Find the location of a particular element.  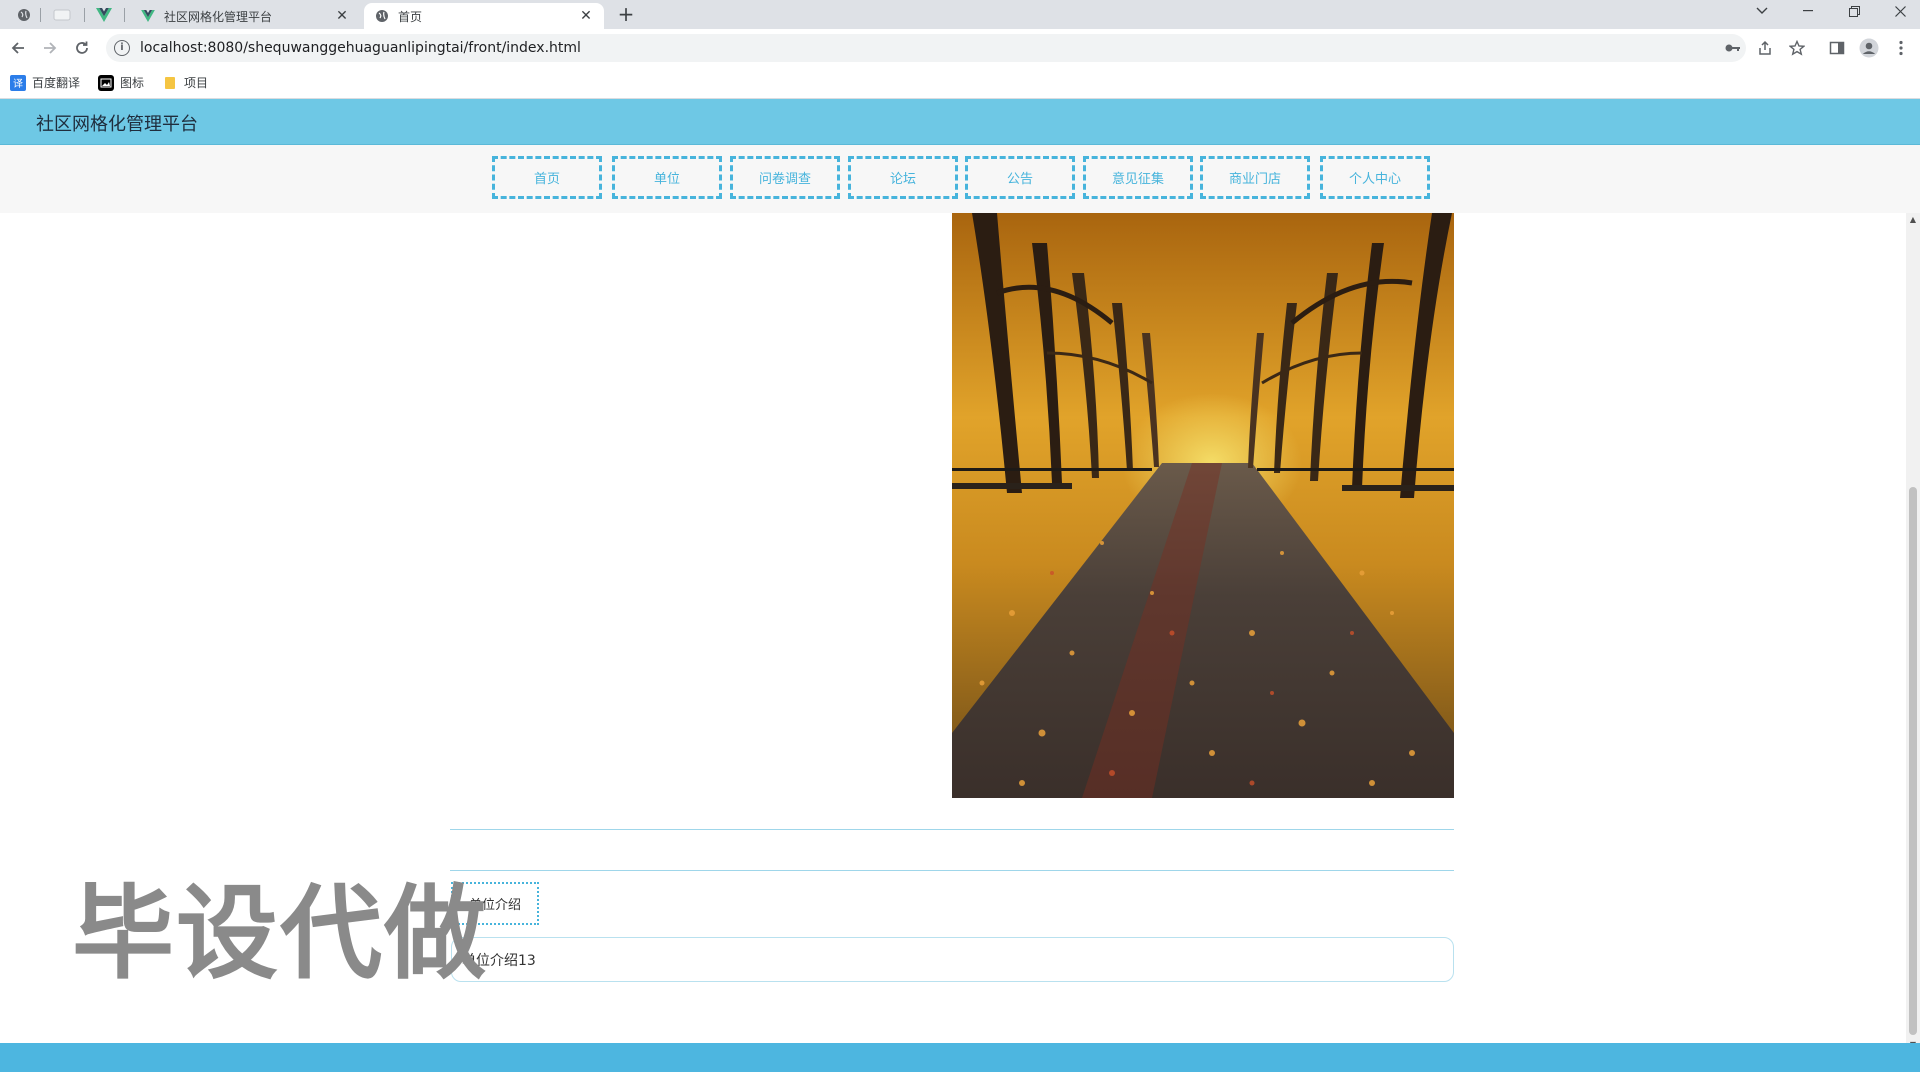

tab-title: 首页 is located at coordinates (410, 16).